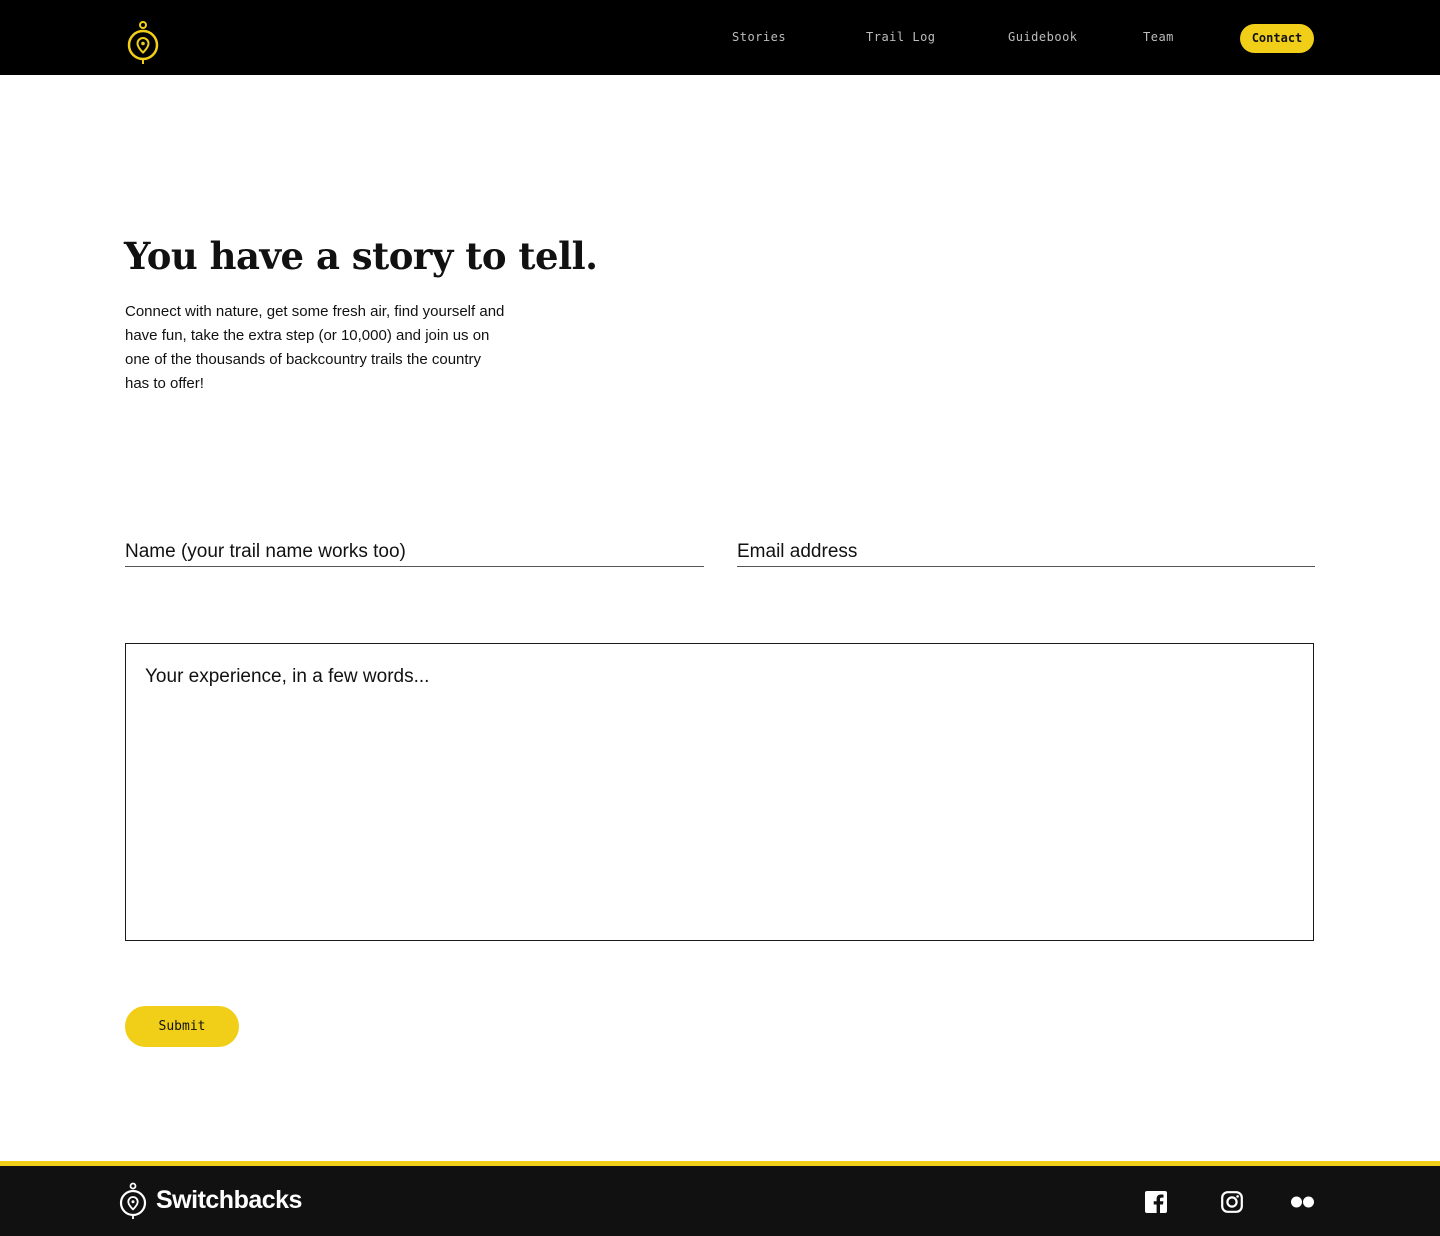  Describe the element at coordinates (901, 37) in the screenshot. I see `nav-trail-log: Trail Log` at that location.